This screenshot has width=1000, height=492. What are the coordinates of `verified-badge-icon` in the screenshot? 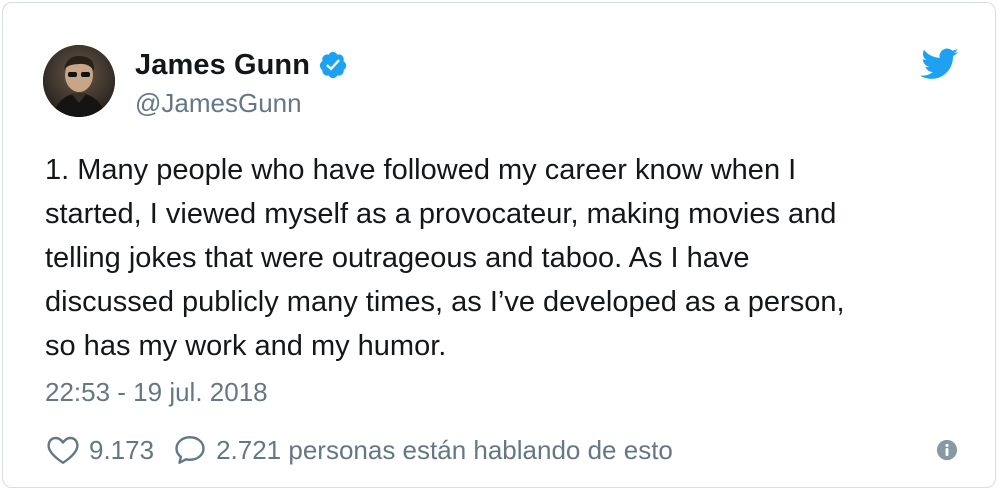 It's located at (333, 65).